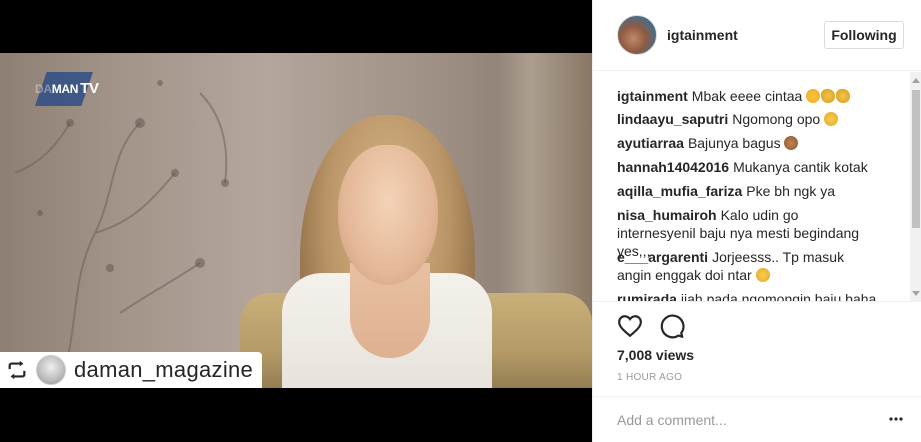 The width and height of the screenshot is (921, 442). What do you see at coordinates (762, 275) in the screenshot?
I see `disappointed-face-emoji-icon` at bounding box center [762, 275].